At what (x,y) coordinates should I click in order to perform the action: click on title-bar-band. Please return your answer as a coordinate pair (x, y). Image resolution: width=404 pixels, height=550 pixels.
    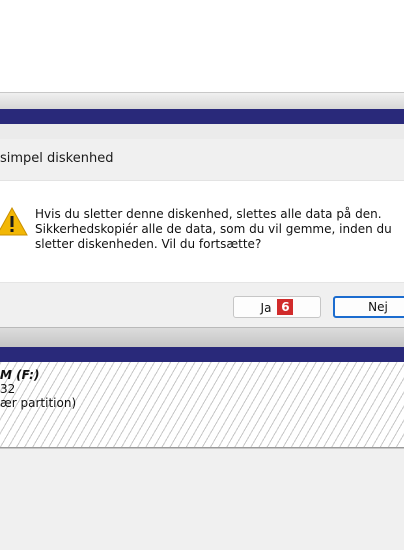
    Looking at the image, I should click on (202, 116).